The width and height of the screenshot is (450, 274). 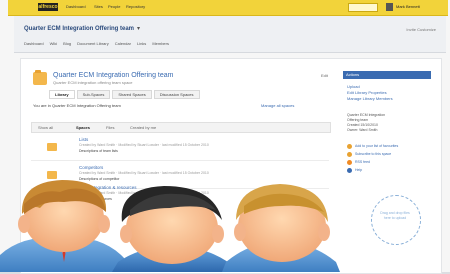 I want to click on filter-toolbar: Show all Spaces Files Created by me, so click(x=181, y=127).